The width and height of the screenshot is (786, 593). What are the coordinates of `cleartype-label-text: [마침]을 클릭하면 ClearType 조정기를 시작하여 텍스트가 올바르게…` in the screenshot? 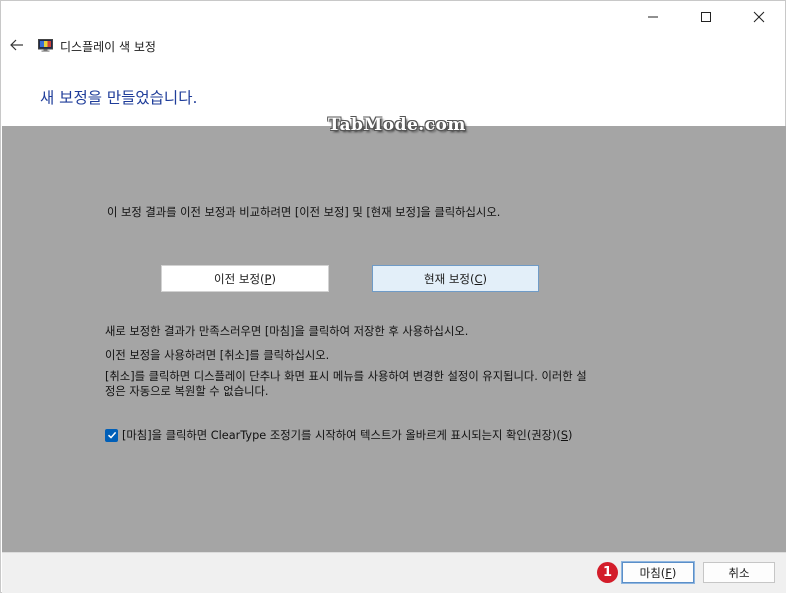 It's located at (341, 435).